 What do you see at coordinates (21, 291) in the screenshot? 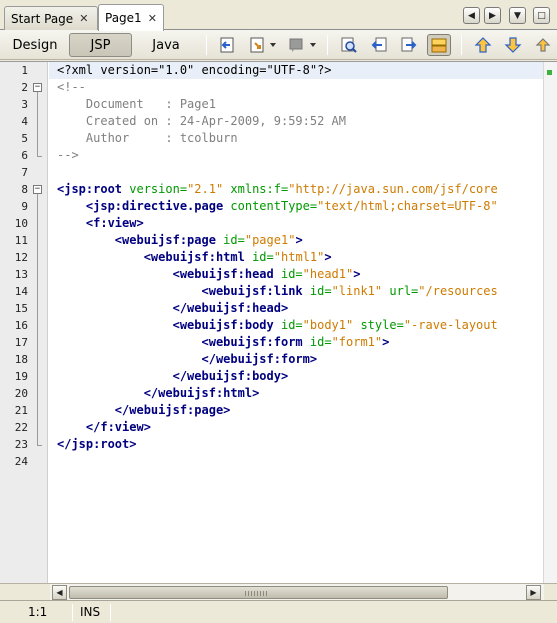
I see `line-number: 14` at bounding box center [21, 291].